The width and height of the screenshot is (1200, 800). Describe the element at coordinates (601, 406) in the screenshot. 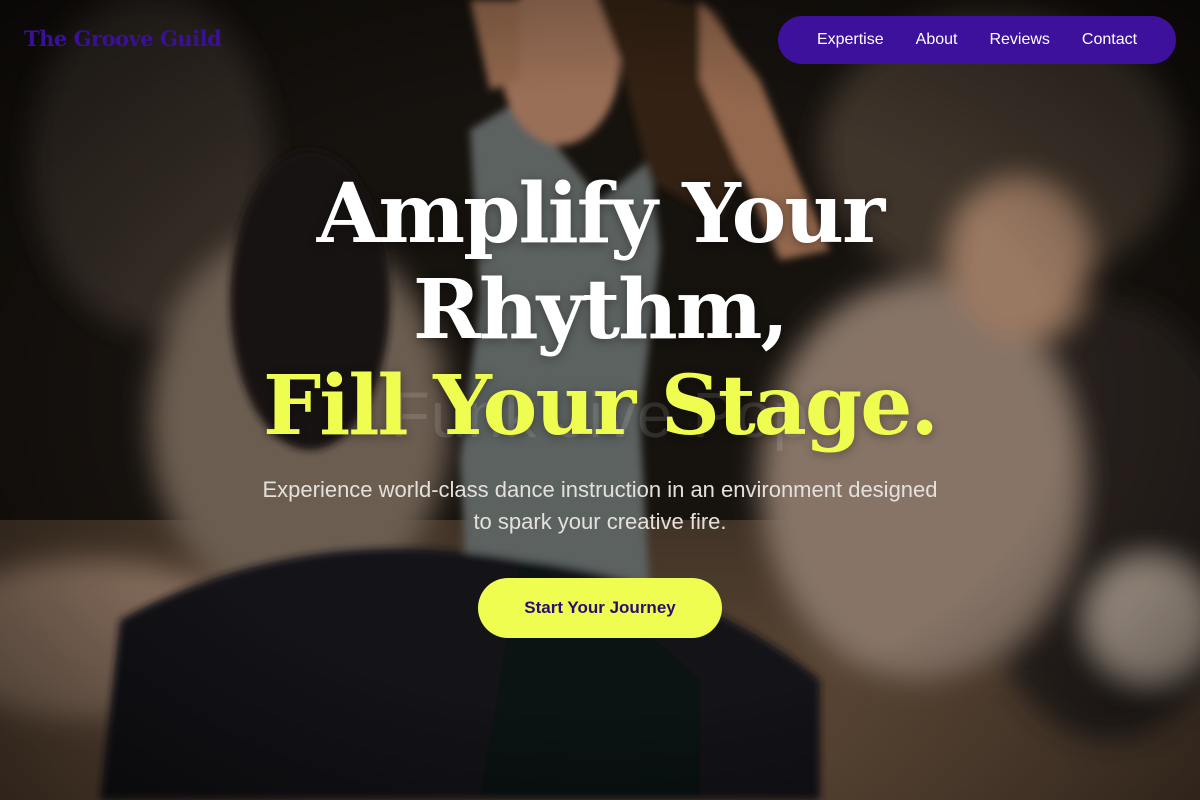

I see `headline-accent: Fill Your Stage.` at that location.